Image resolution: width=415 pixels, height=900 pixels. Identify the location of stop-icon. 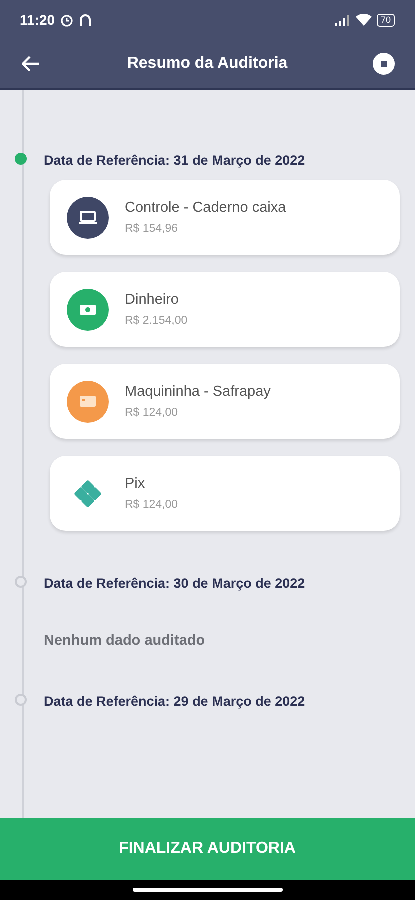
(384, 64).